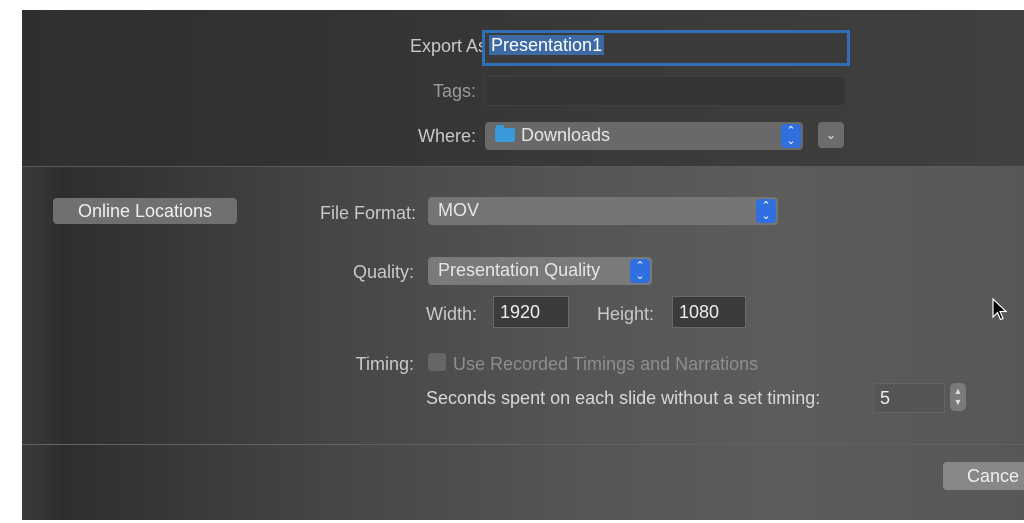 Image resolution: width=1024 pixels, height=523 pixels. Describe the element at coordinates (446, 136) in the screenshot. I see `where-label: Where:` at that location.